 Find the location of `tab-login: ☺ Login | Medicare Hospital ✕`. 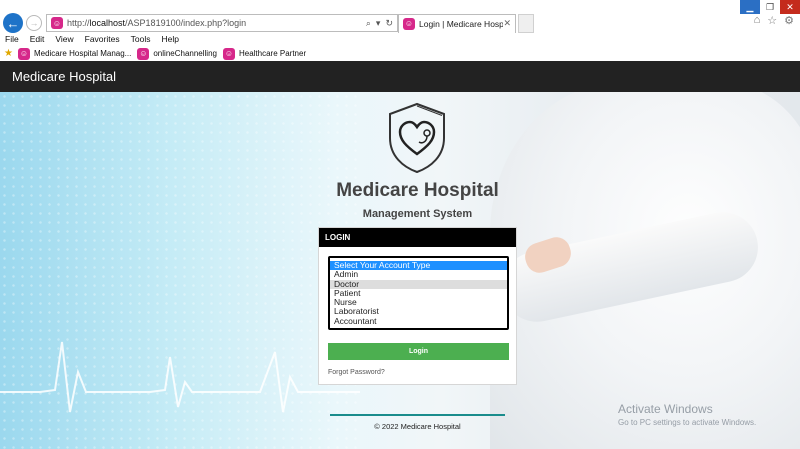

tab-login: ☺ Login | Medicare Hospital ✕ is located at coordinates (457, 23).